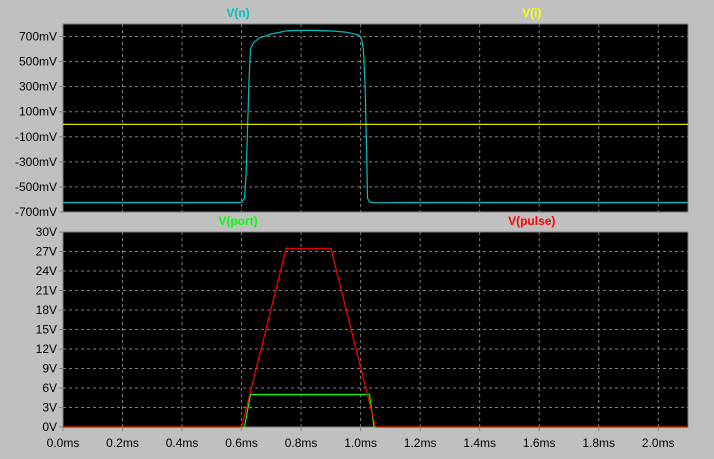 The width and height of the screenshot is (714, 459). I want to click on top-y-tick-label: 100mV, so click(38, 112).